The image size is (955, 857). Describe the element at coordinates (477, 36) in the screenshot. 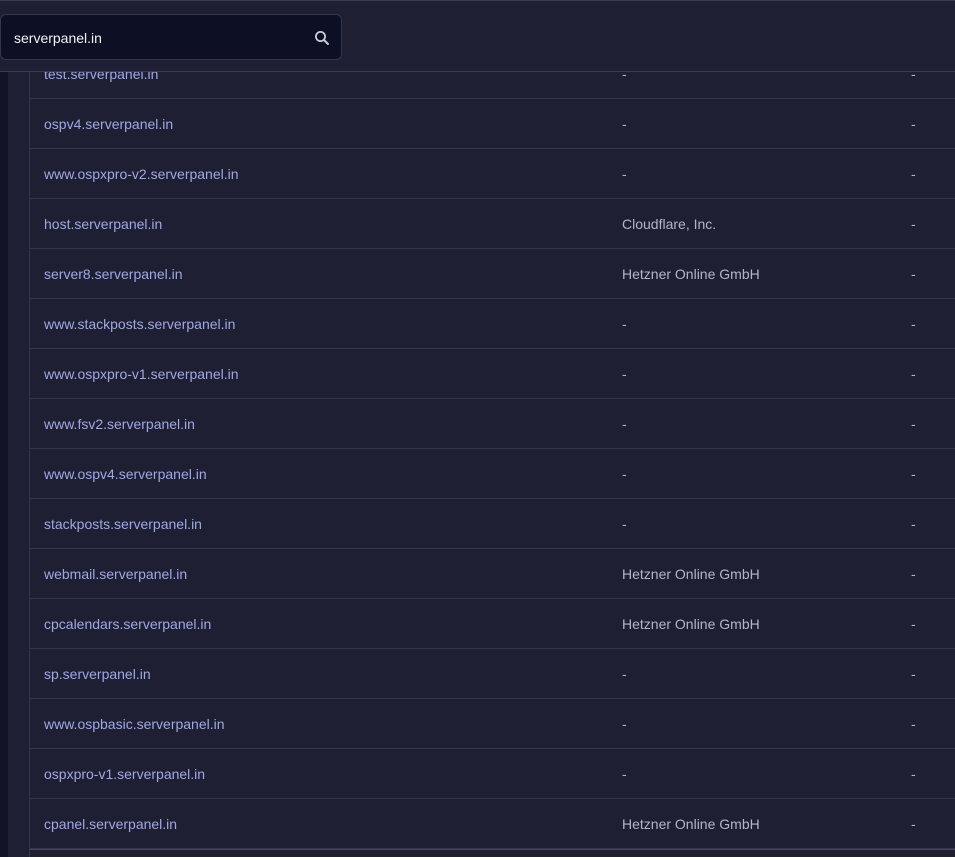

I see `top-bar` at that location.